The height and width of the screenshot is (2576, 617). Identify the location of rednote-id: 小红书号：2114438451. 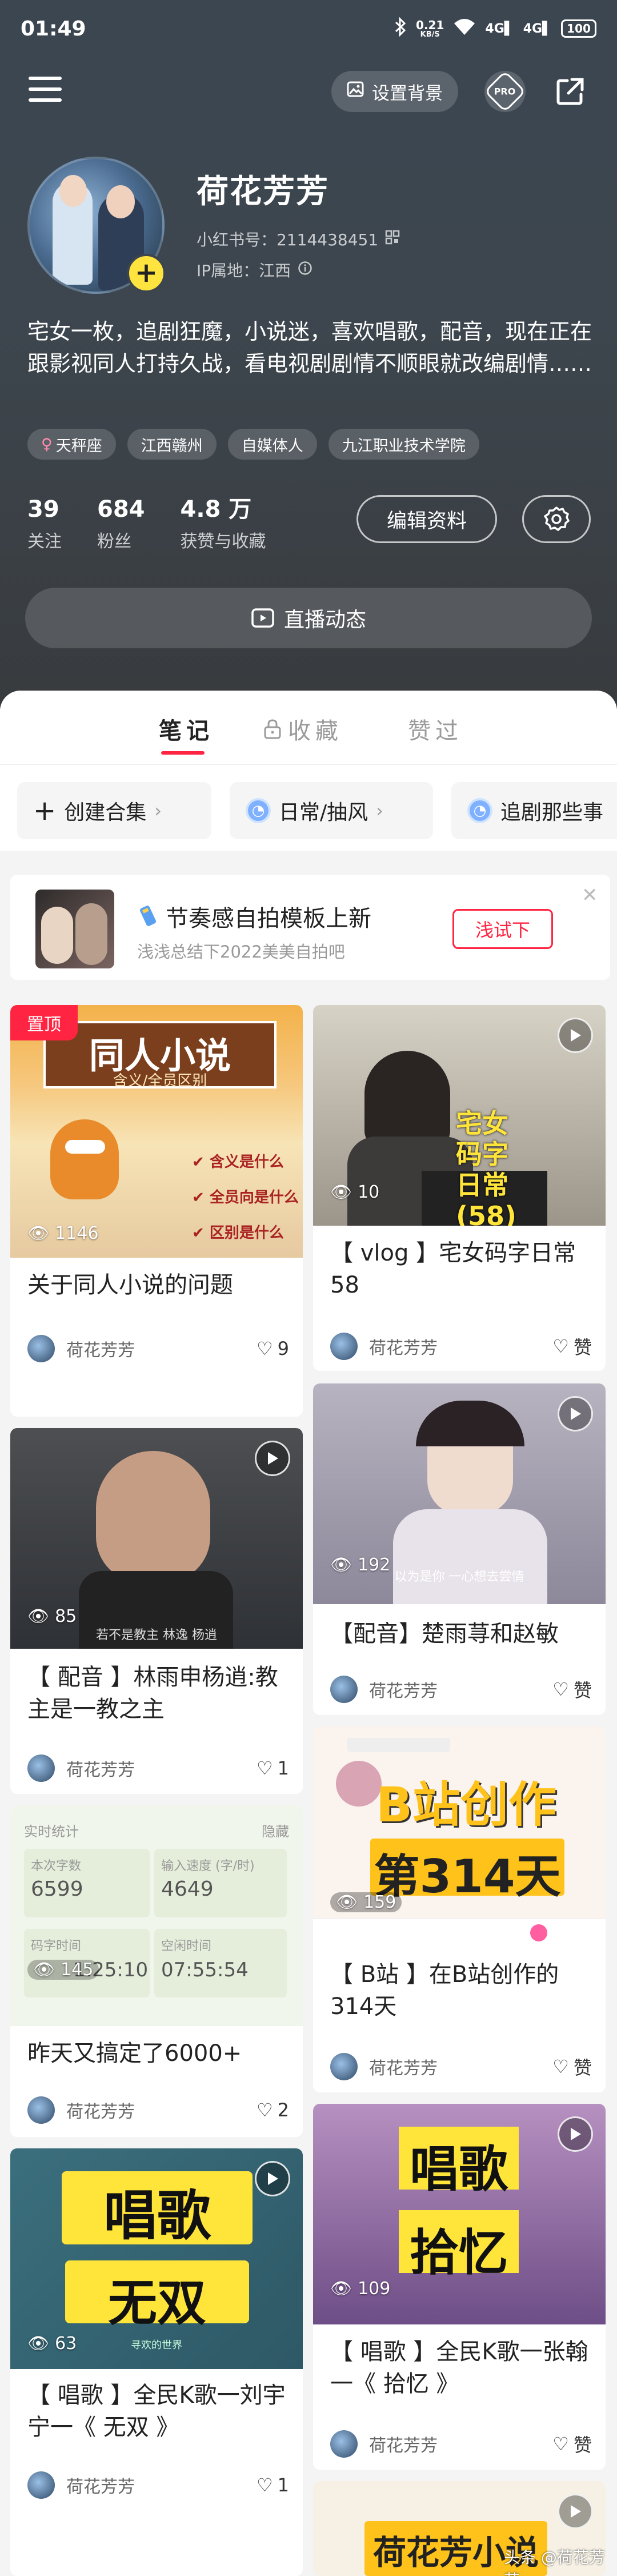
(298, 239).